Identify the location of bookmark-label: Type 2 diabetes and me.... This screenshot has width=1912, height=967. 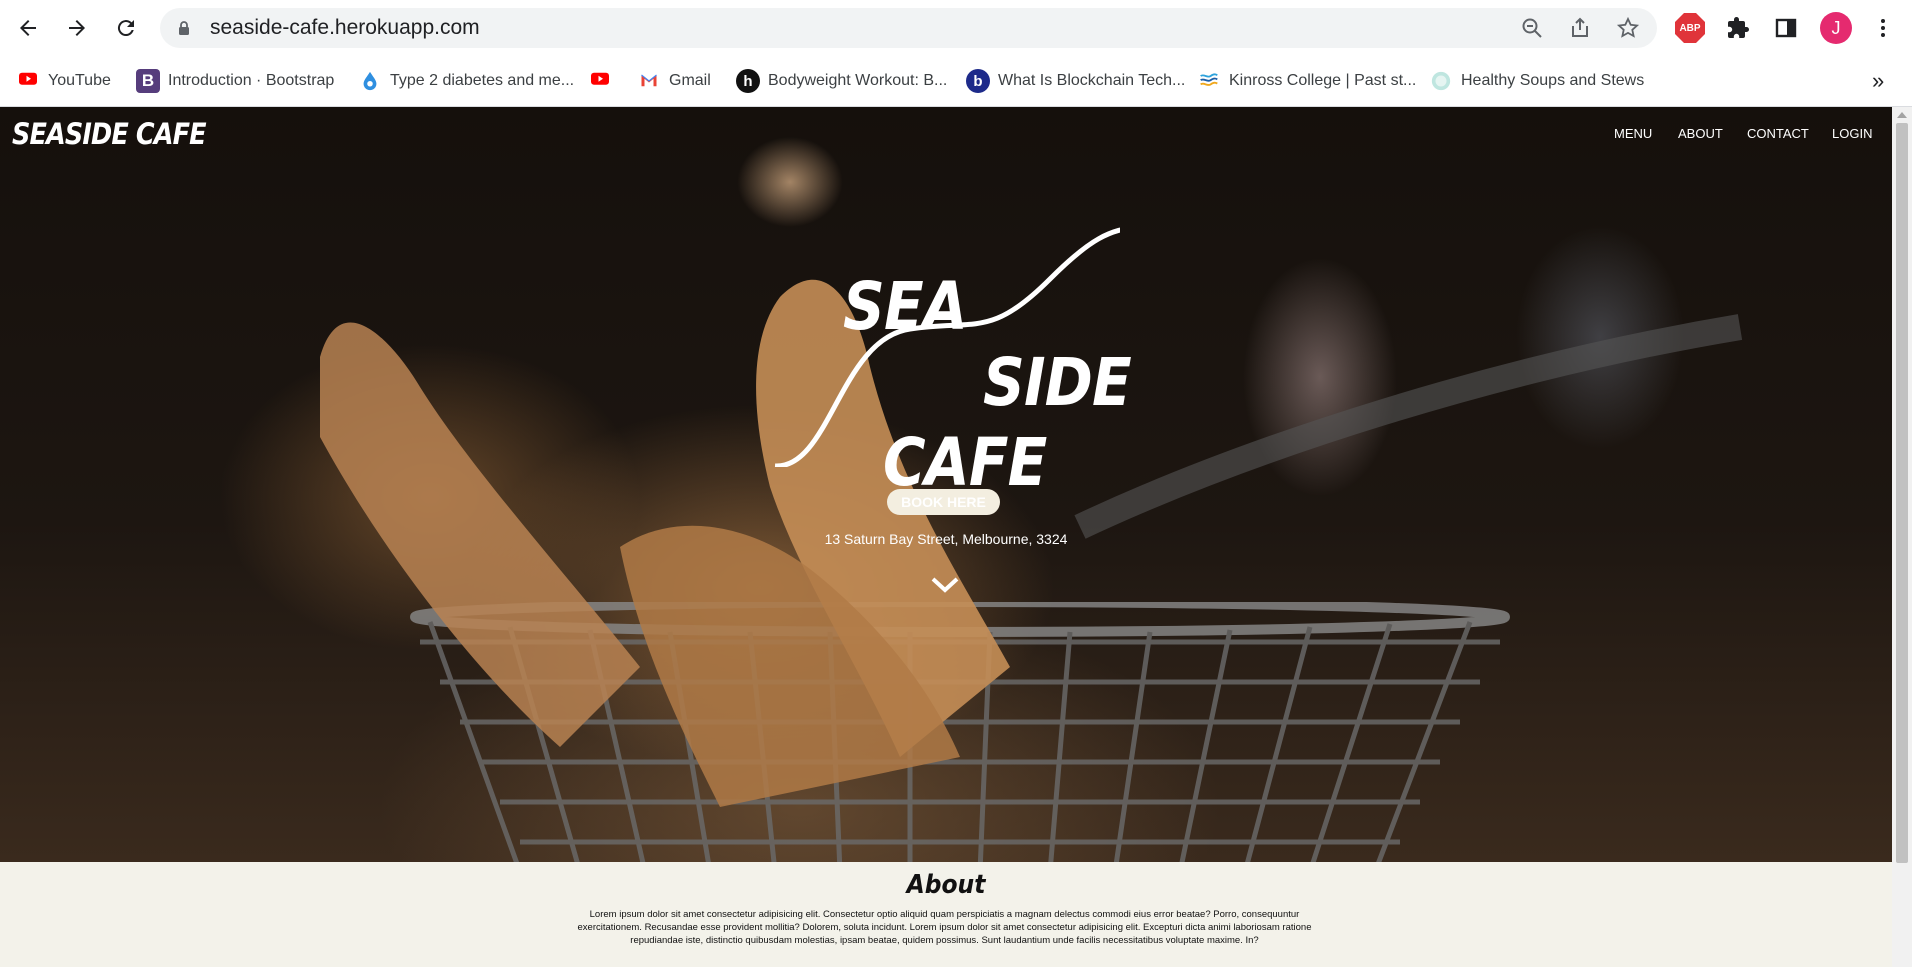
(482, 80).